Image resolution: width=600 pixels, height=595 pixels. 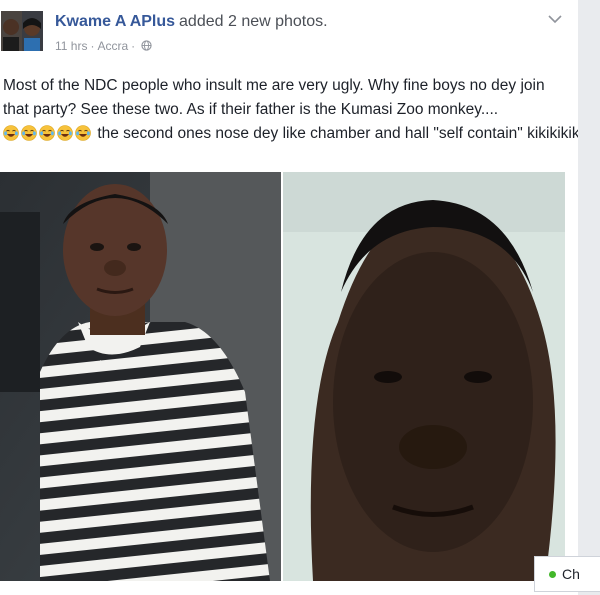 What do you see at coordinates (571, 574) in the screenshot?
I see `chat-tab-label: Ch` at bounding box center [571, 574].